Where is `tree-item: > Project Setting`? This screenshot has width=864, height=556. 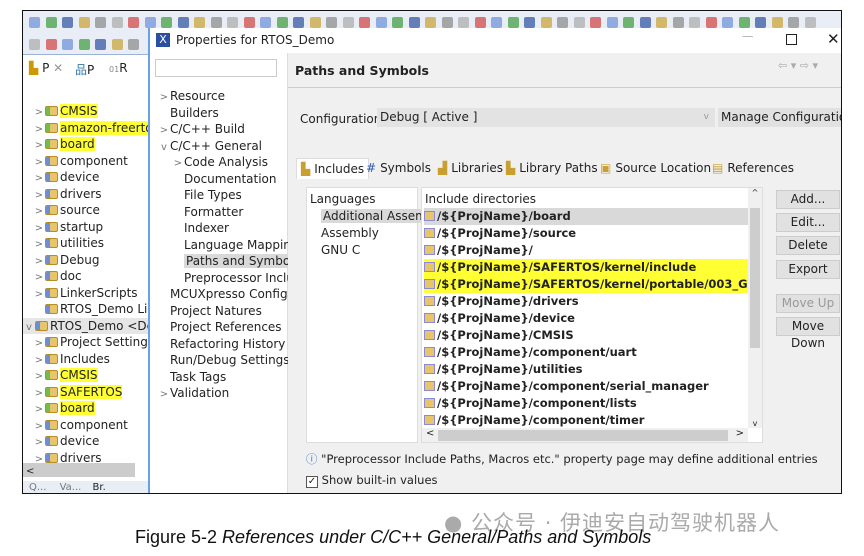 tree-item: > Project Setting is located at coordinates (85, 342).